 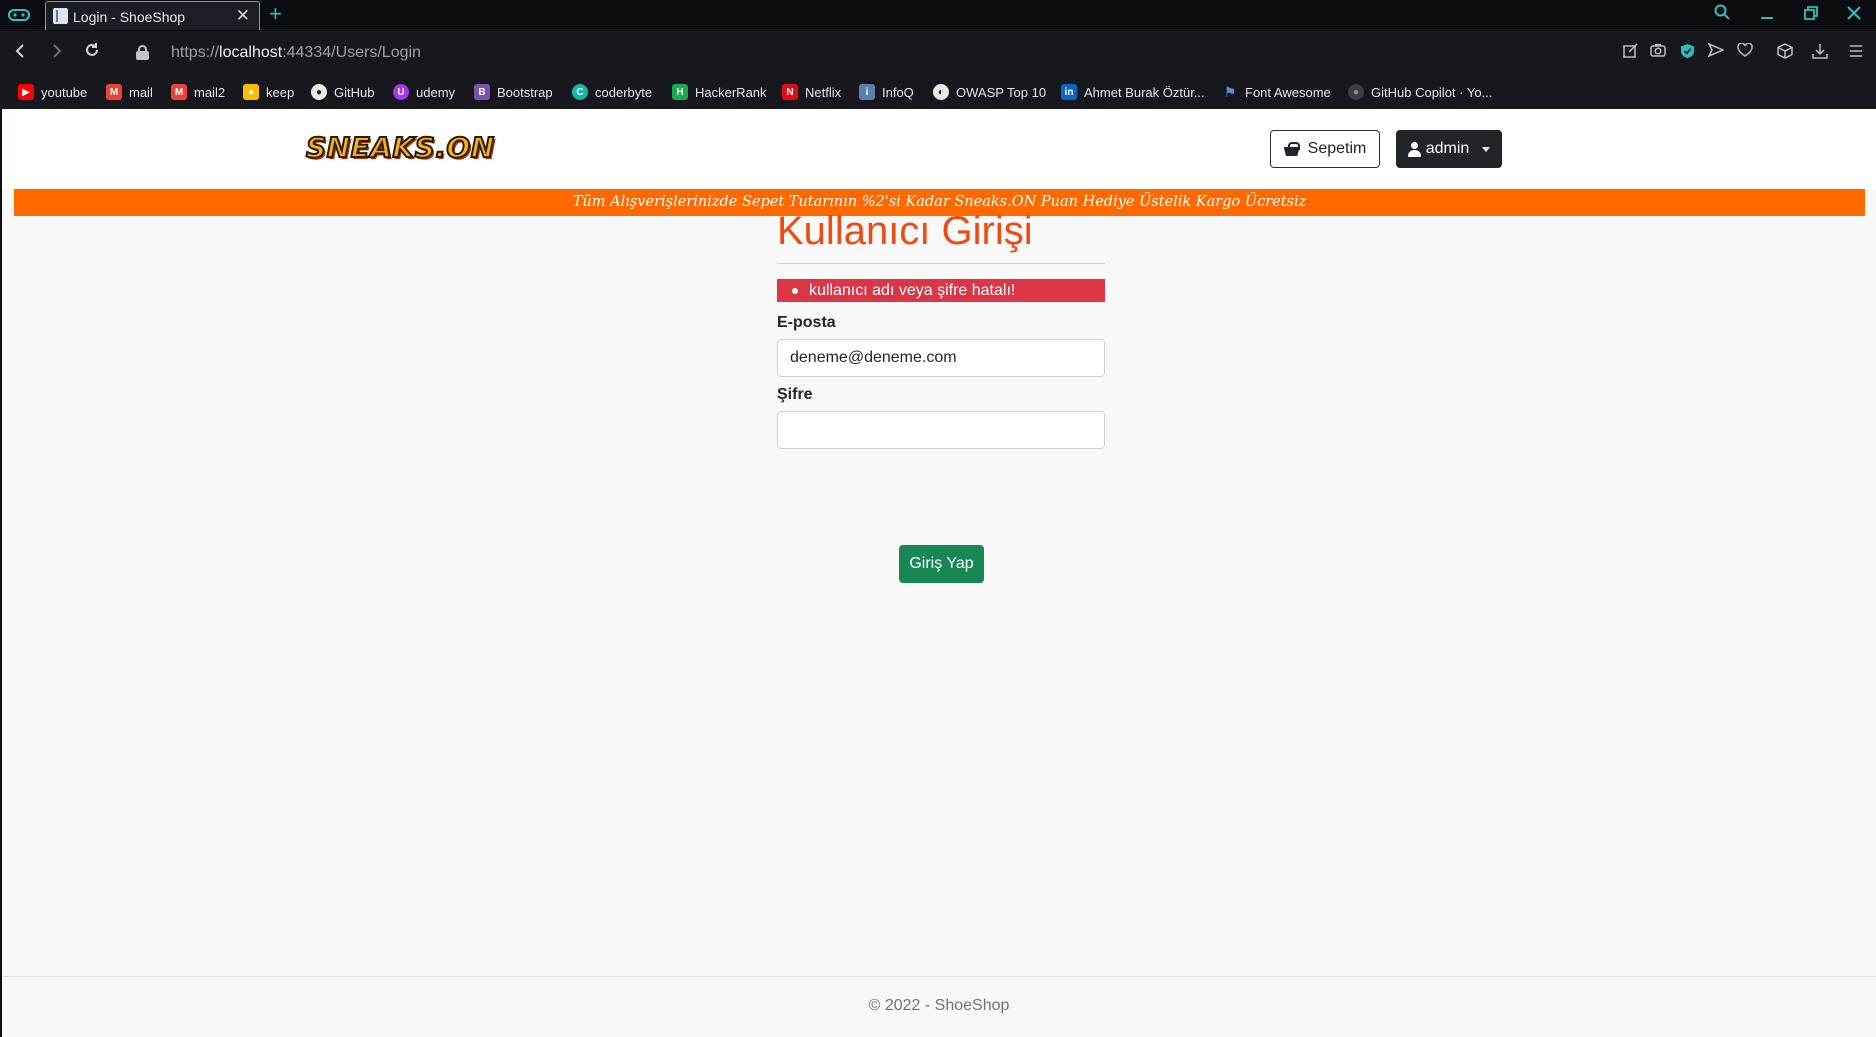 What do you see at coordinates (1337, 148) in the screenshot?
I see `cart-label: Sepetim` at bounding box center [1337, 148].